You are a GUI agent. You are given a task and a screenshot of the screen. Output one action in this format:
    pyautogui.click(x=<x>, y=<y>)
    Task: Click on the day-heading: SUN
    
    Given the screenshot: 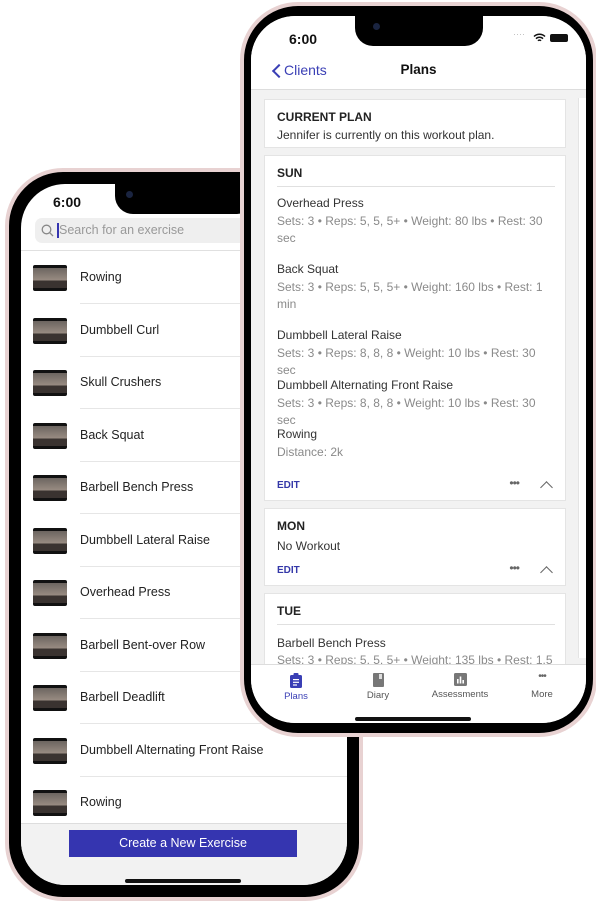 What is the action you would take?
    pyautogui.click(x=290, y=173)
    